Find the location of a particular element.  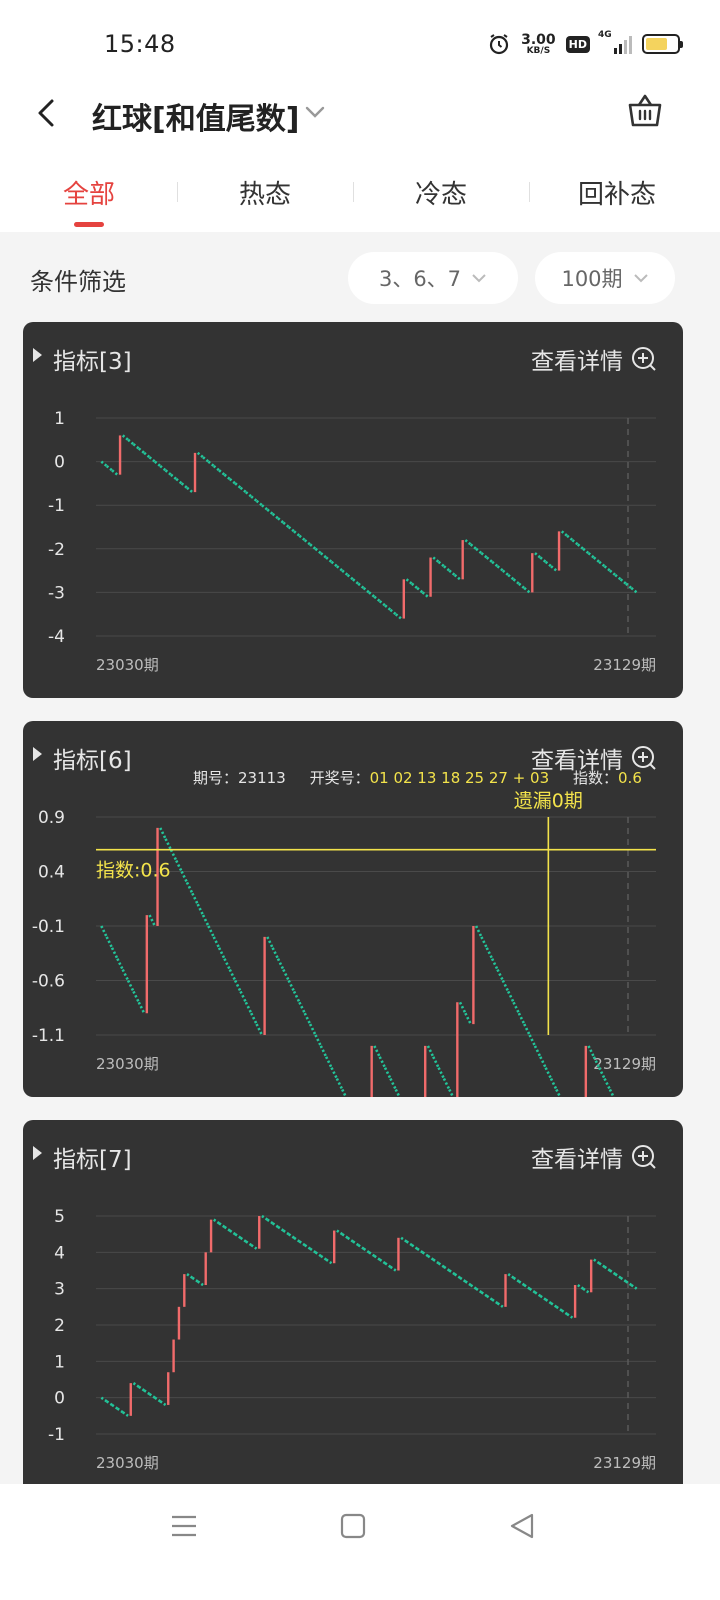

y-tick-label: -1 is located at coordinates (56, 1435).